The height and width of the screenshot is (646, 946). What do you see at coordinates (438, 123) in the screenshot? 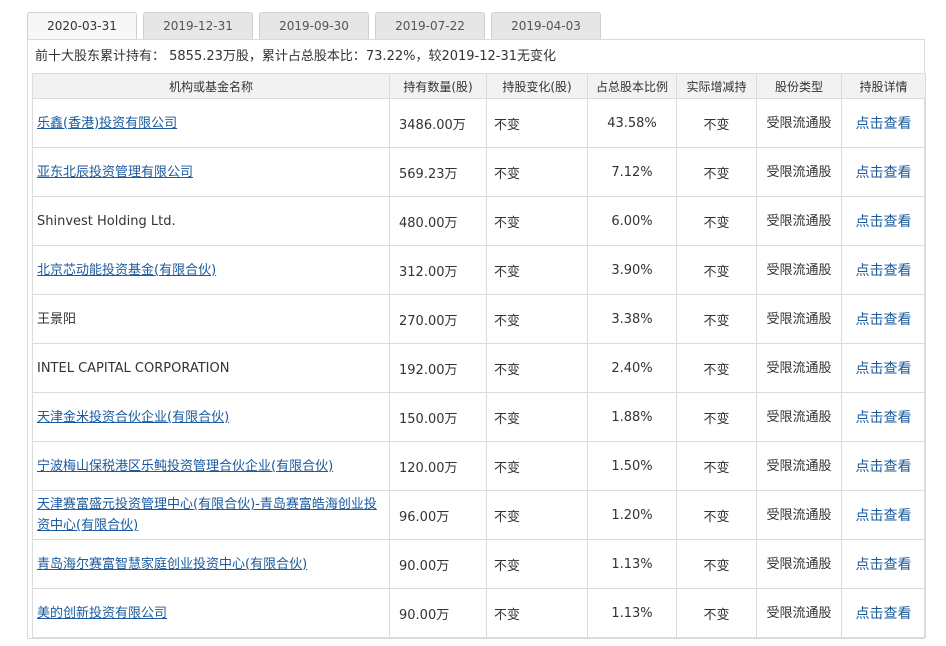
I see `cell-quantity: 3486.00万` at bounding box center [438, 123].